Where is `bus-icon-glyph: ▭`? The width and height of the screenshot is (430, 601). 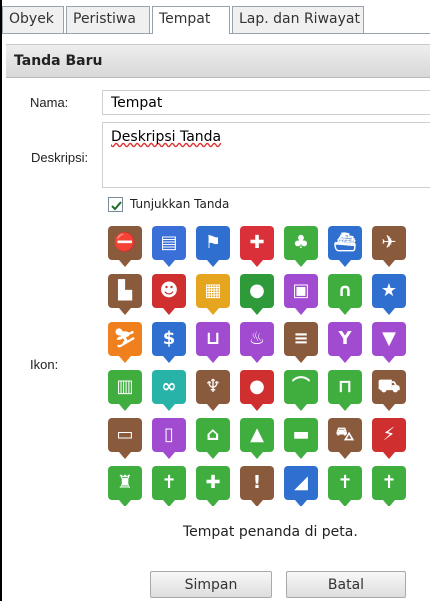 bus-icon-glyph: ▭ is located at coordinates (125, 434).